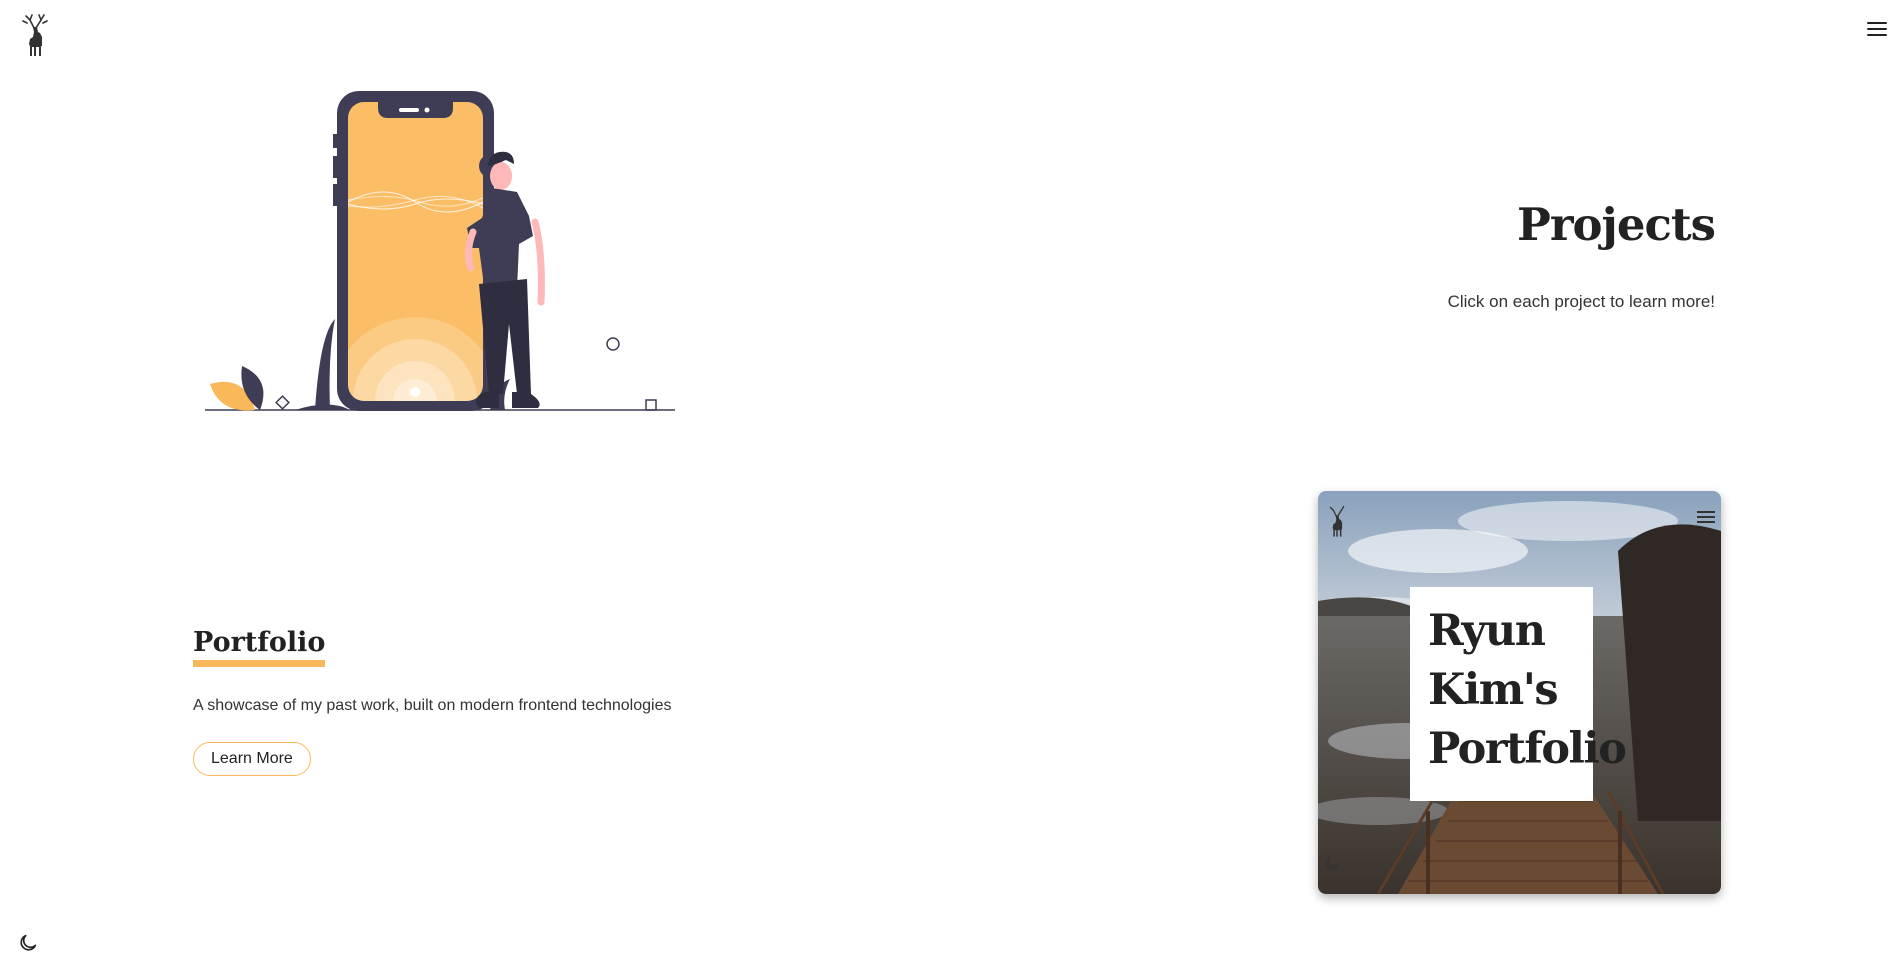  I want to click on card-moon-icon, so click(1332, 863).